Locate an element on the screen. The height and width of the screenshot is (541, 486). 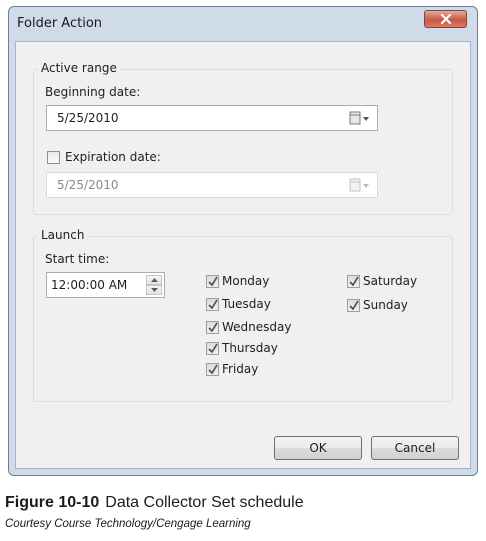
figure-caption: Figure 10-10 Data Collector Set schedule is located at coordinates (154, 503).